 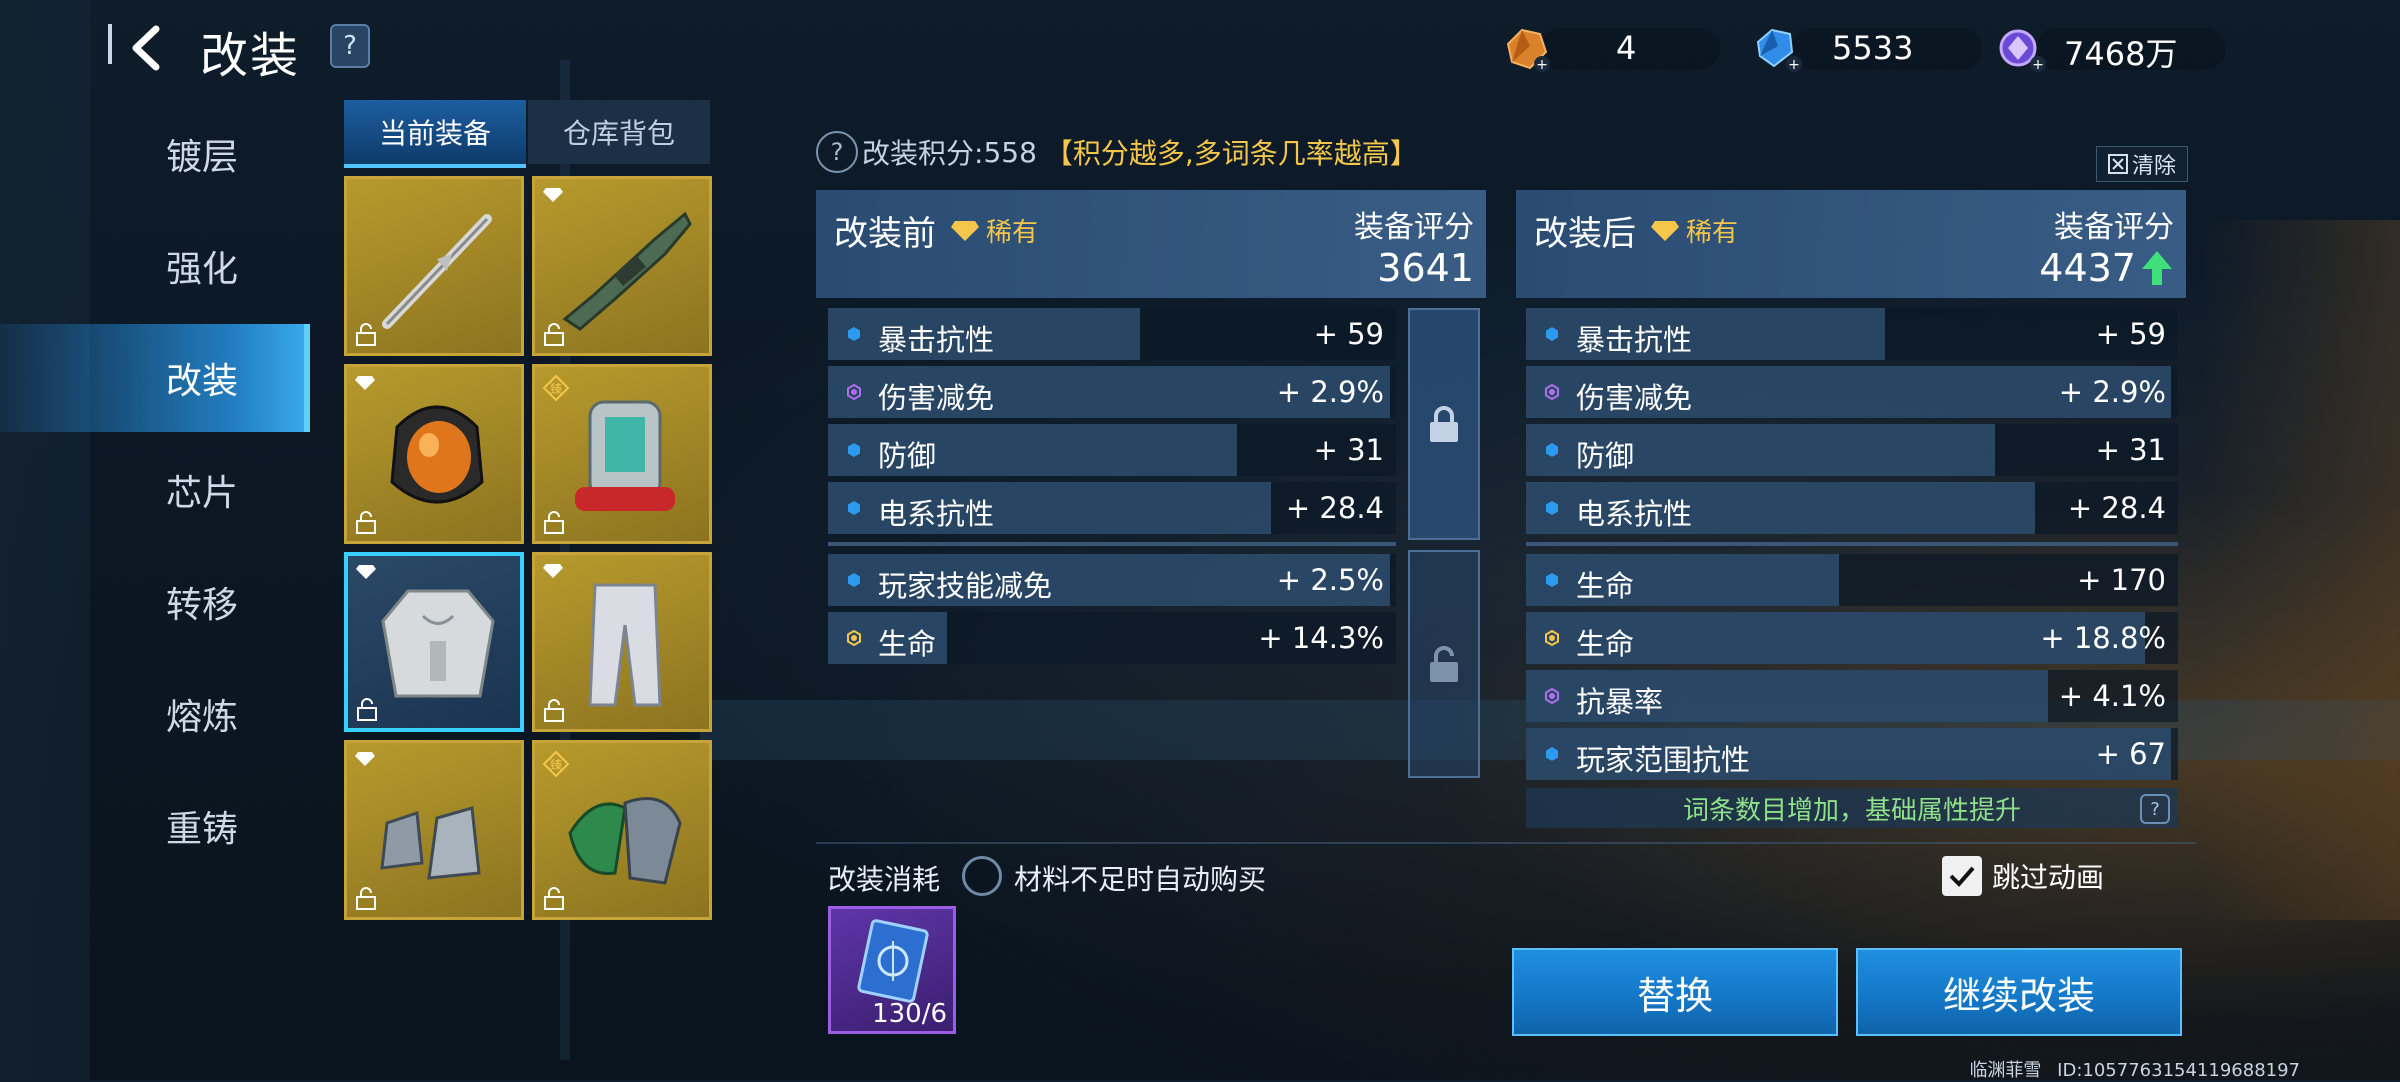 What do you see at coordinates (1112, 544) in the screenshot?
I see `before-stats-separator` at bounding box center [1112, 544].